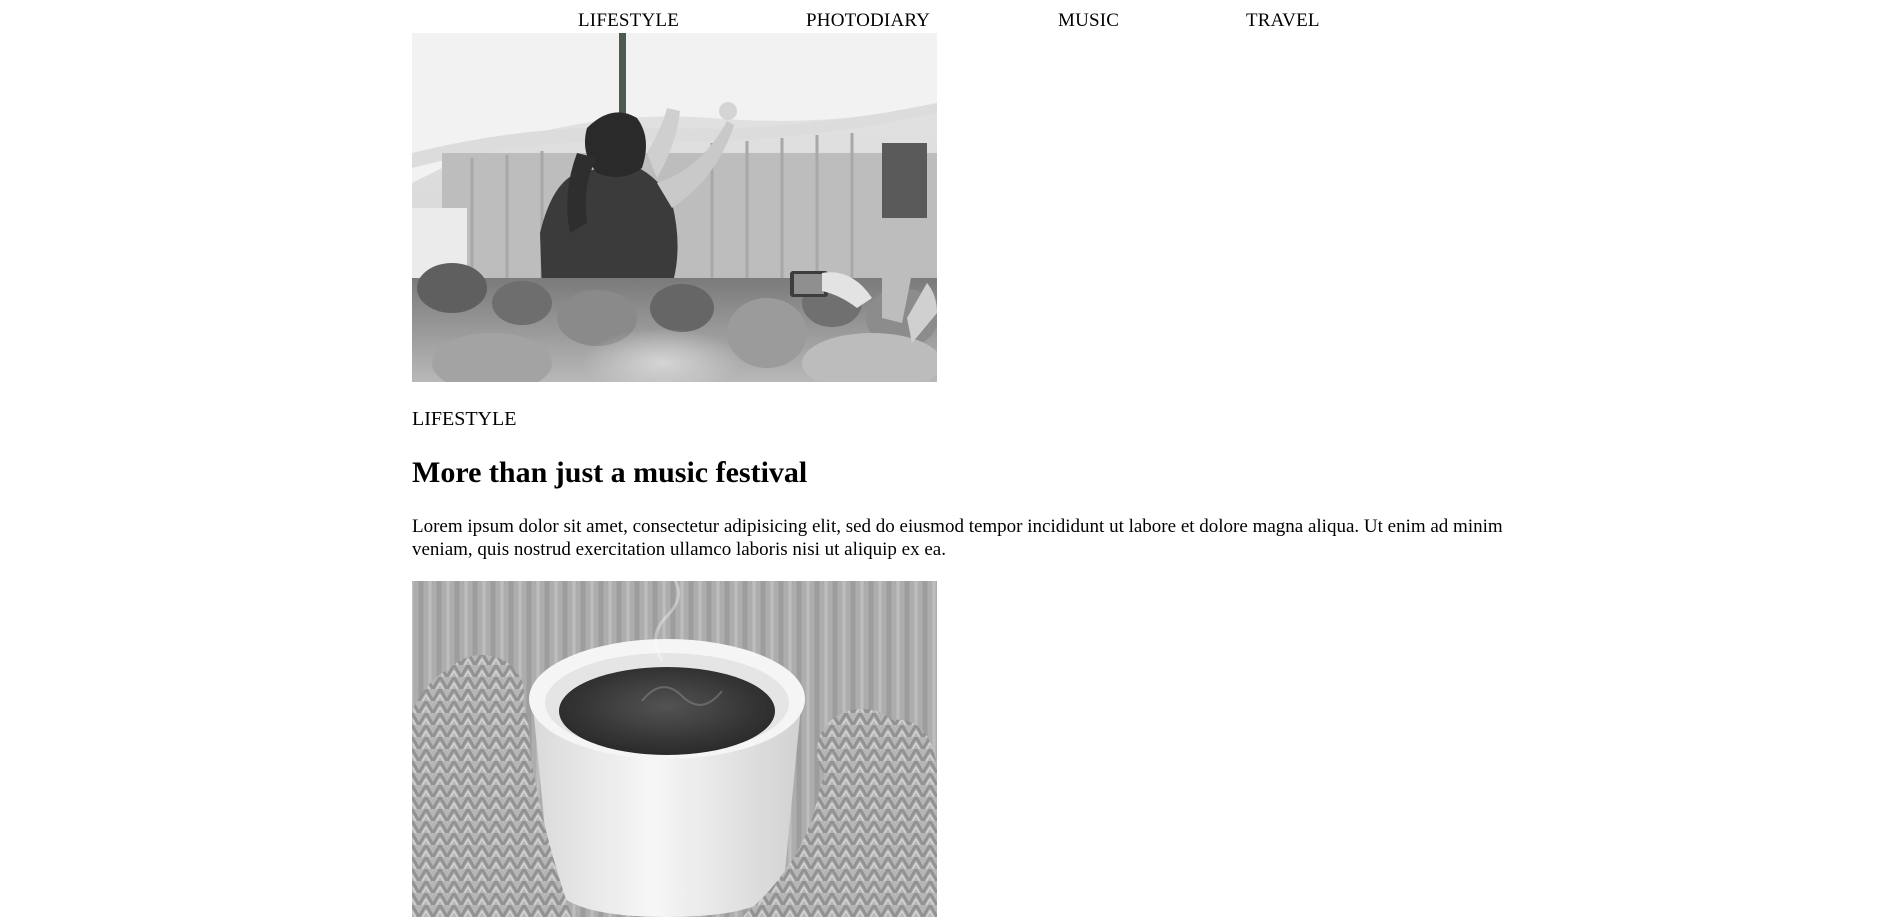 The height and width of the screenshot is (917, 1898). I want to click on nav-link-lifestyle: LIFESTYLE, so click(628, 21).